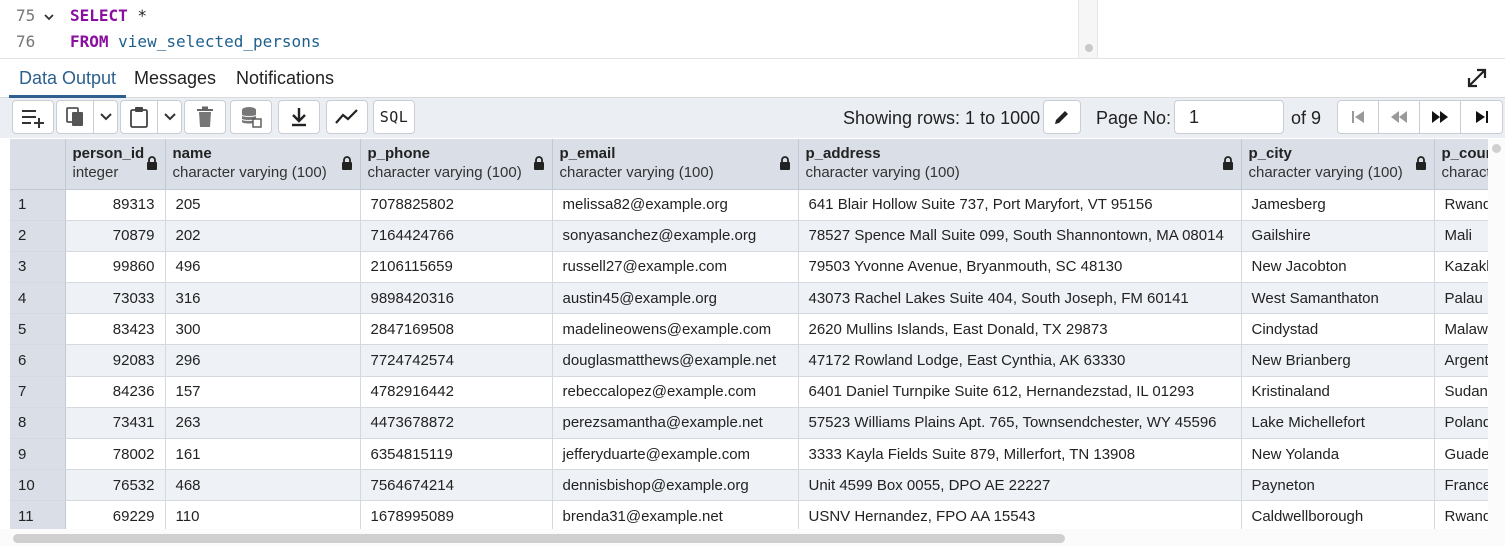 The width and height of the screenshot is (1505, 546). I want to click on column-header: p_email character varying (100), so click(675, 164).